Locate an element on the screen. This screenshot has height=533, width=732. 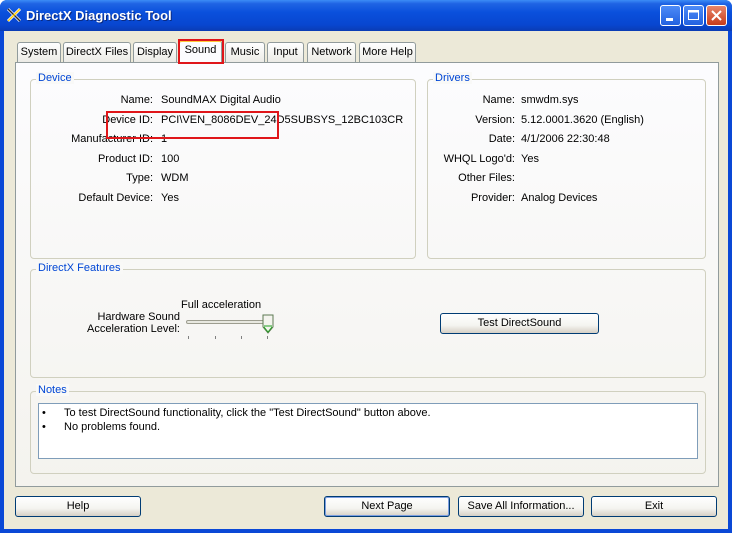
default-device-value: Yes is located at coordinates (170, 198).